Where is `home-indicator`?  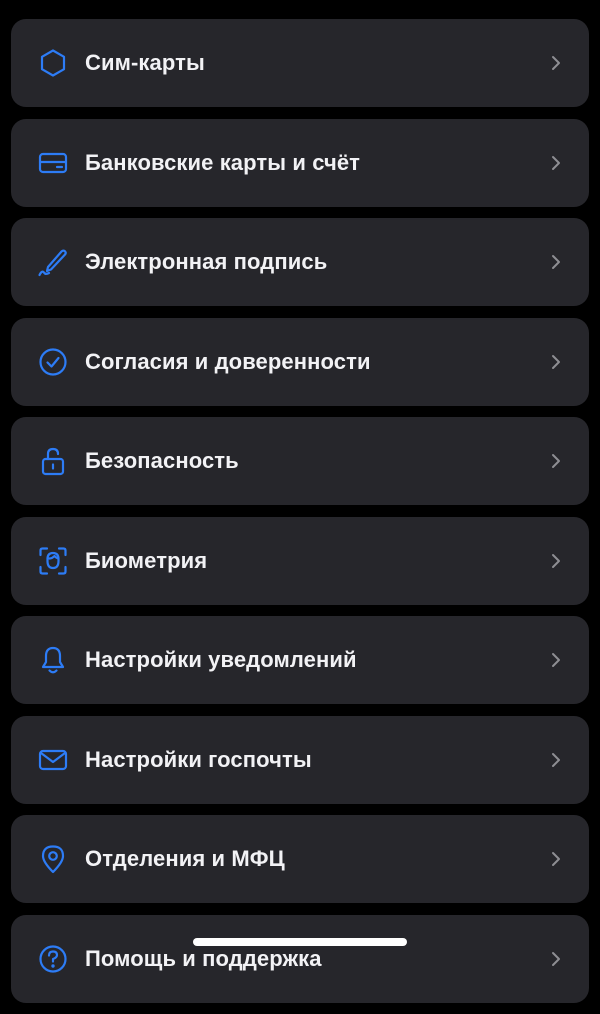
home-indicator is located at coordinates (300, 942).